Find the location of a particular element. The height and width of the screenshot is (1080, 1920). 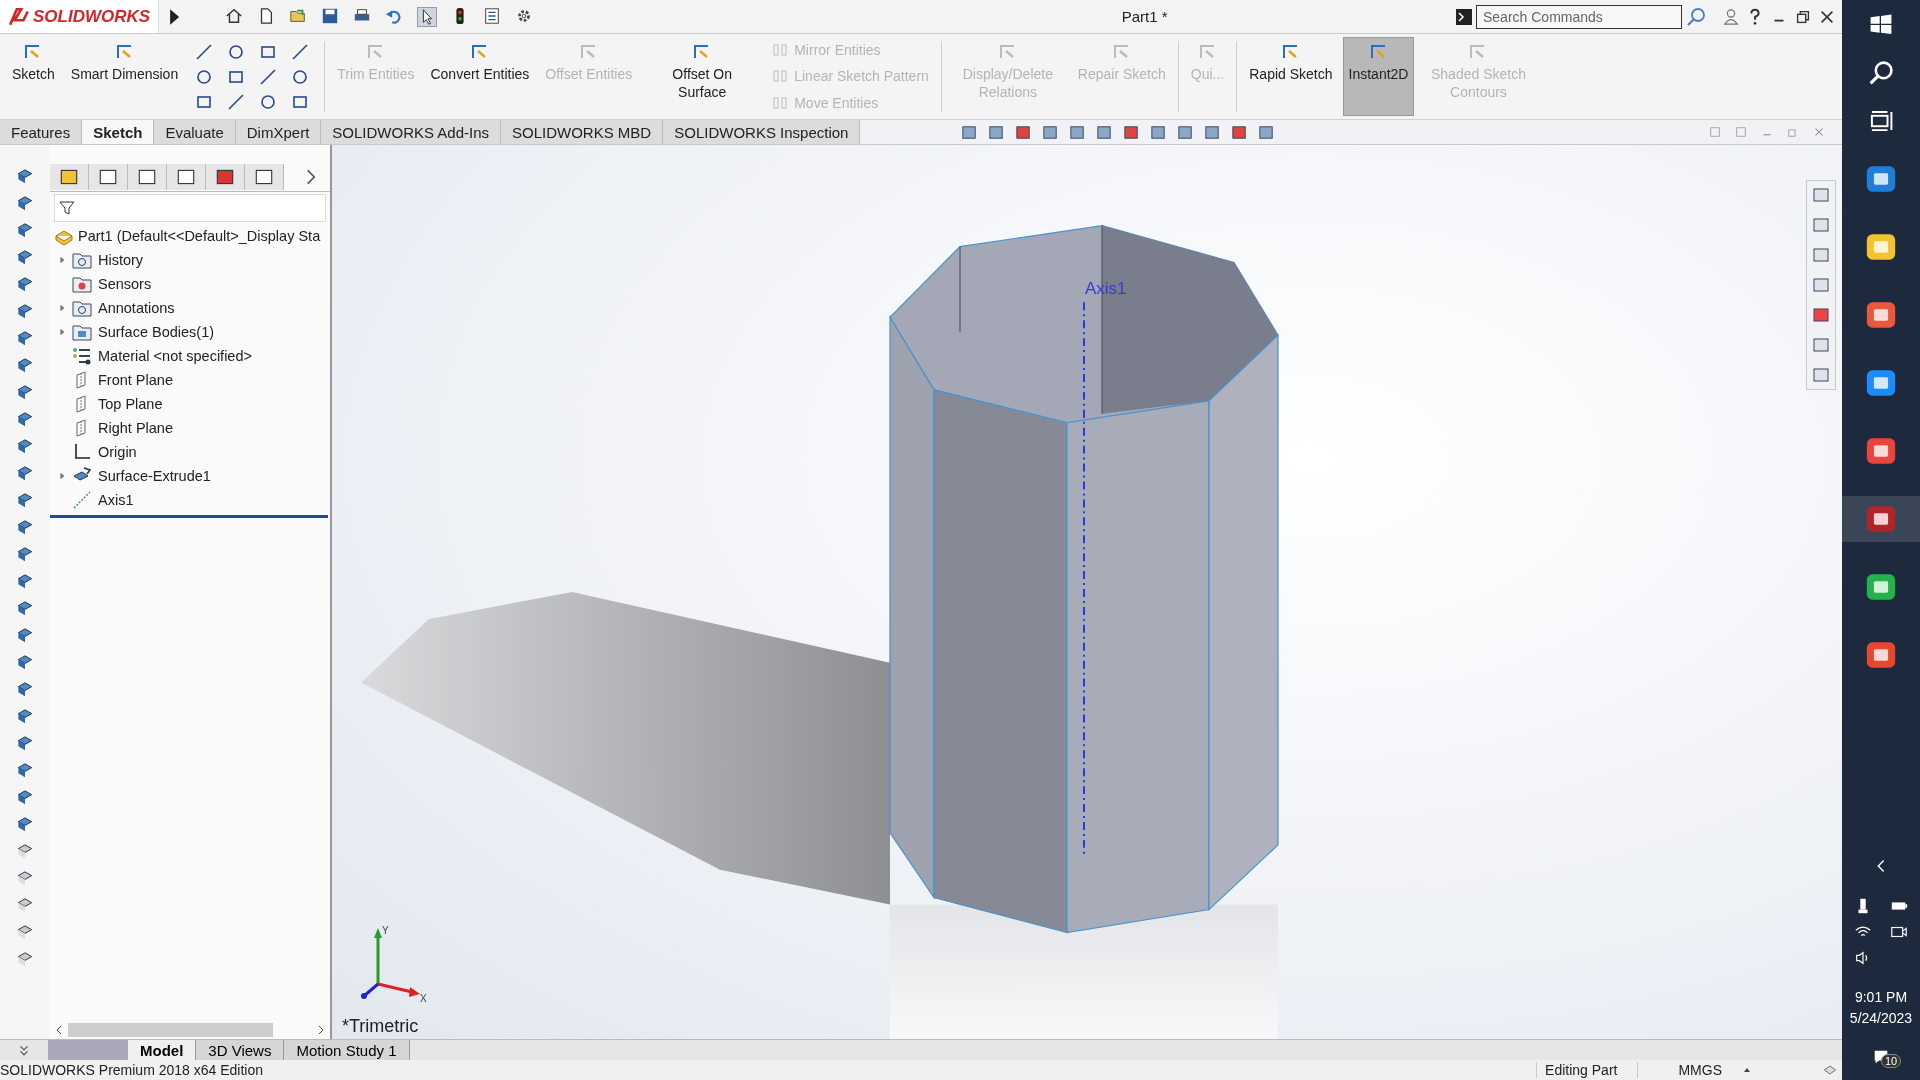

tree-item: Annotations is located at coordinates (136, 308).